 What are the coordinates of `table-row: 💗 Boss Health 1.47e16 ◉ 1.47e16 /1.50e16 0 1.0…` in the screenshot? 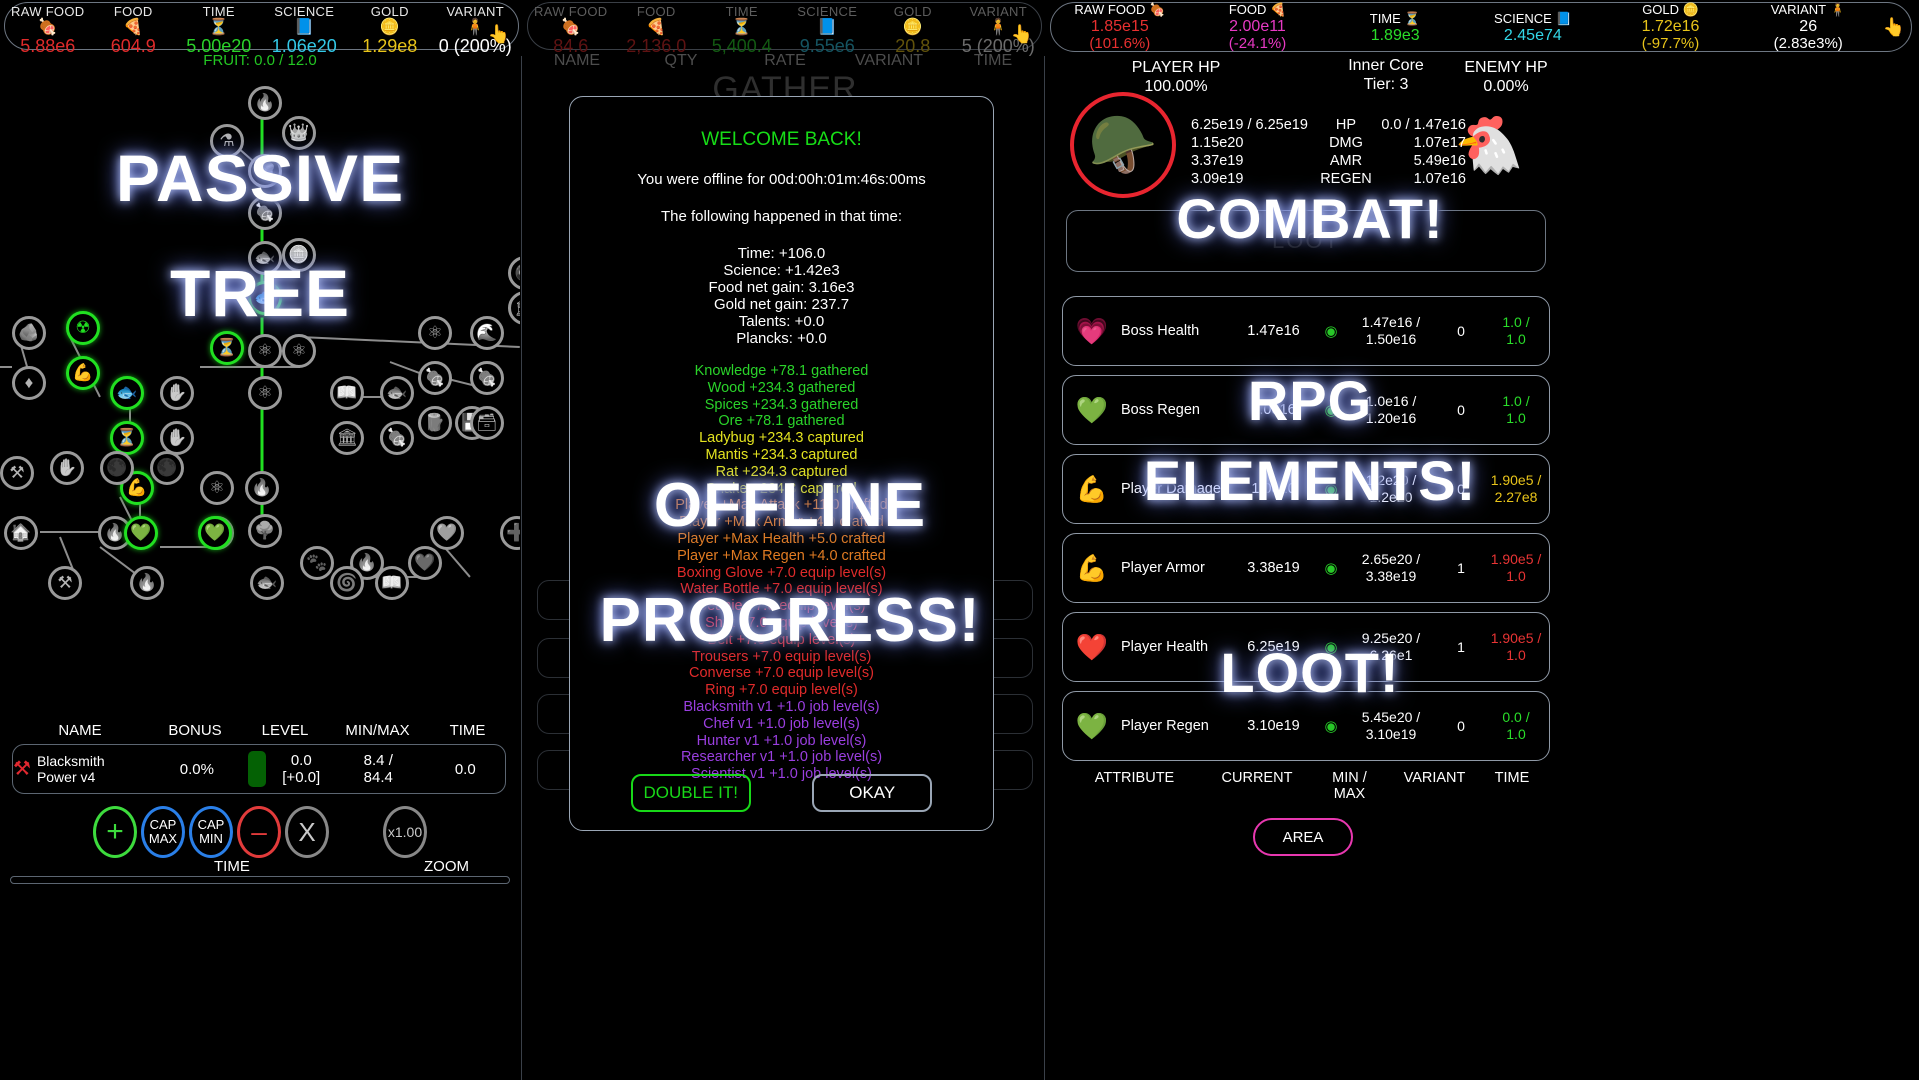 It's located at (1306, 331).